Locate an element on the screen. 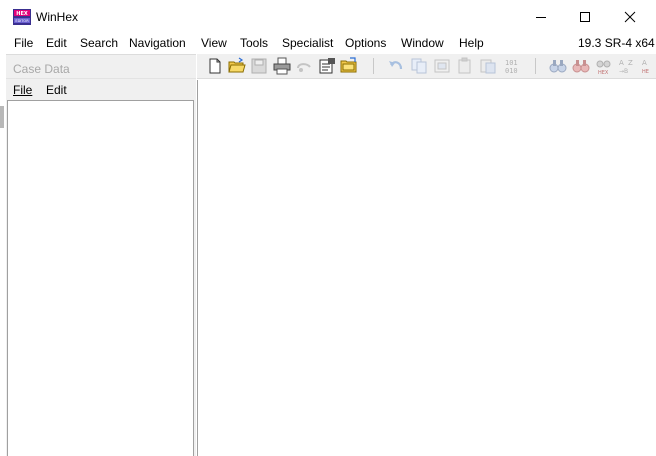 Image resolution: width=656 pixels, height=456 pixels. version-label: 19.3 SR-4 x64 is located at coordinates (616, 43).